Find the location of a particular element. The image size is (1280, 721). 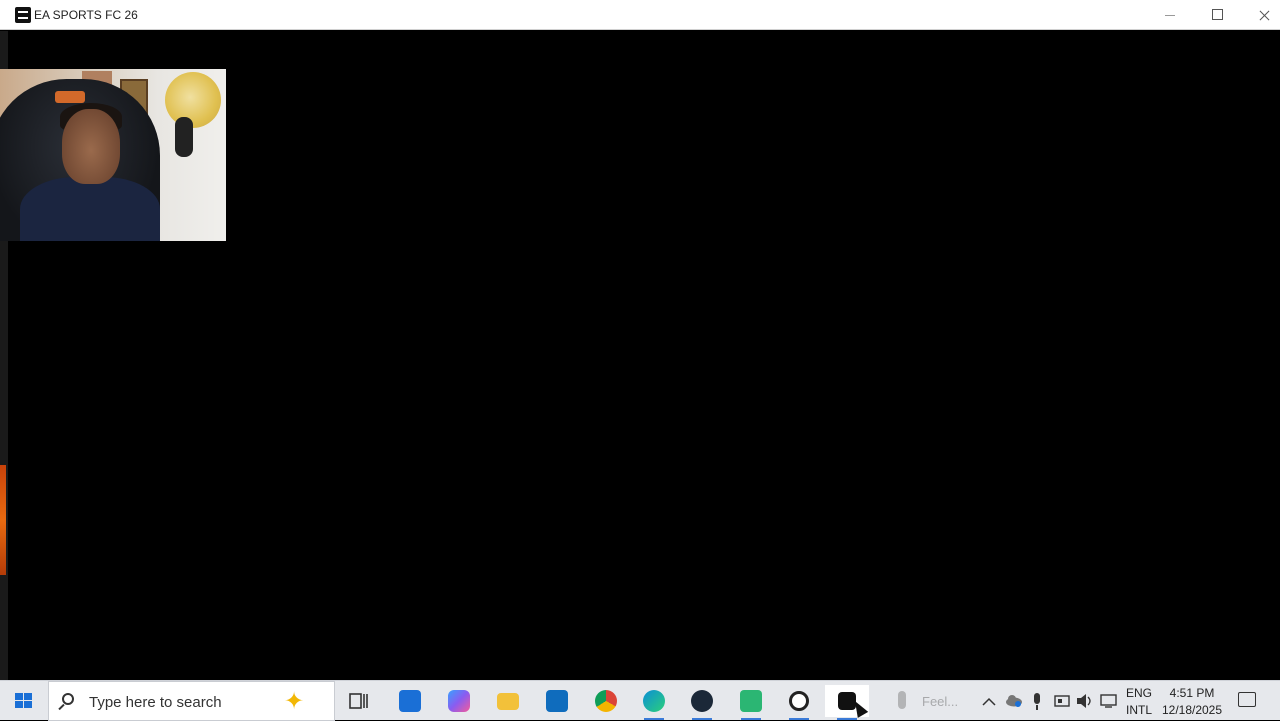

onedrive-cloud-icon is located at coordinates (1013, 701).